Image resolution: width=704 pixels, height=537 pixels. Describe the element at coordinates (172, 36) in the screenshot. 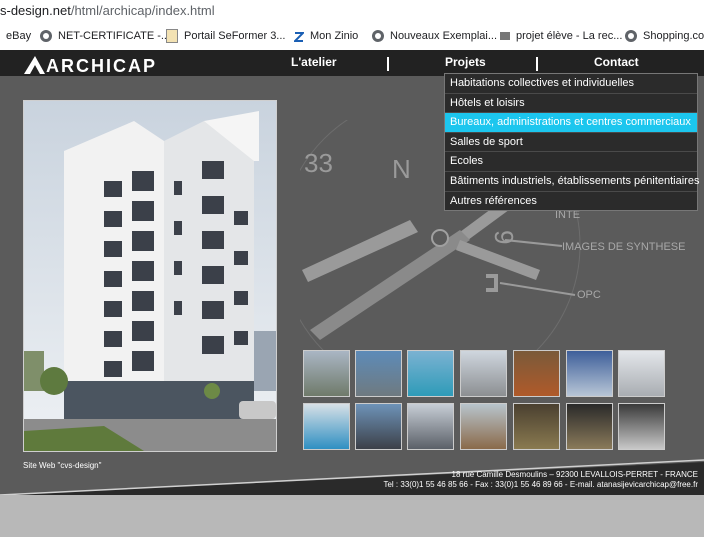

I see `portal-icon` at that location.